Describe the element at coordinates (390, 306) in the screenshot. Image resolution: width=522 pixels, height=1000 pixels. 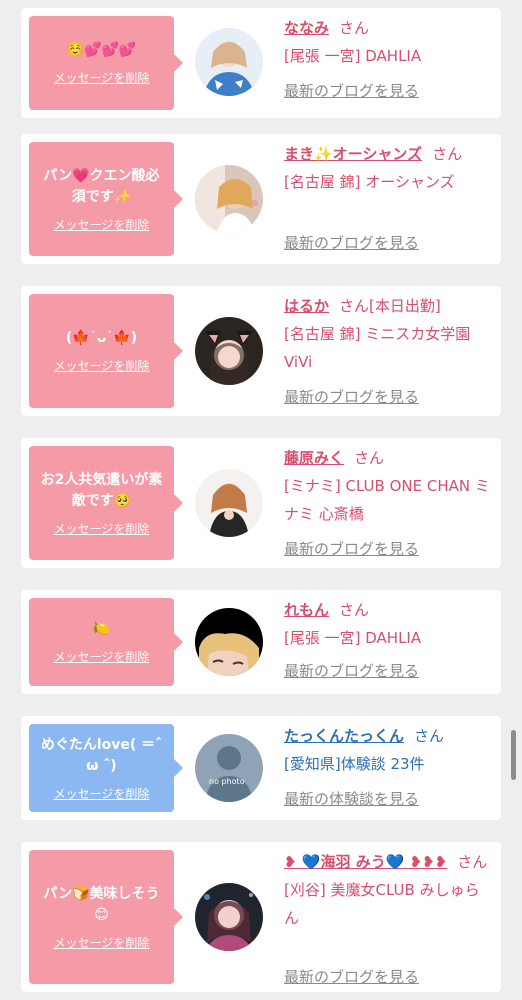
I see `honorific: さん[本日出勤]` at that location.